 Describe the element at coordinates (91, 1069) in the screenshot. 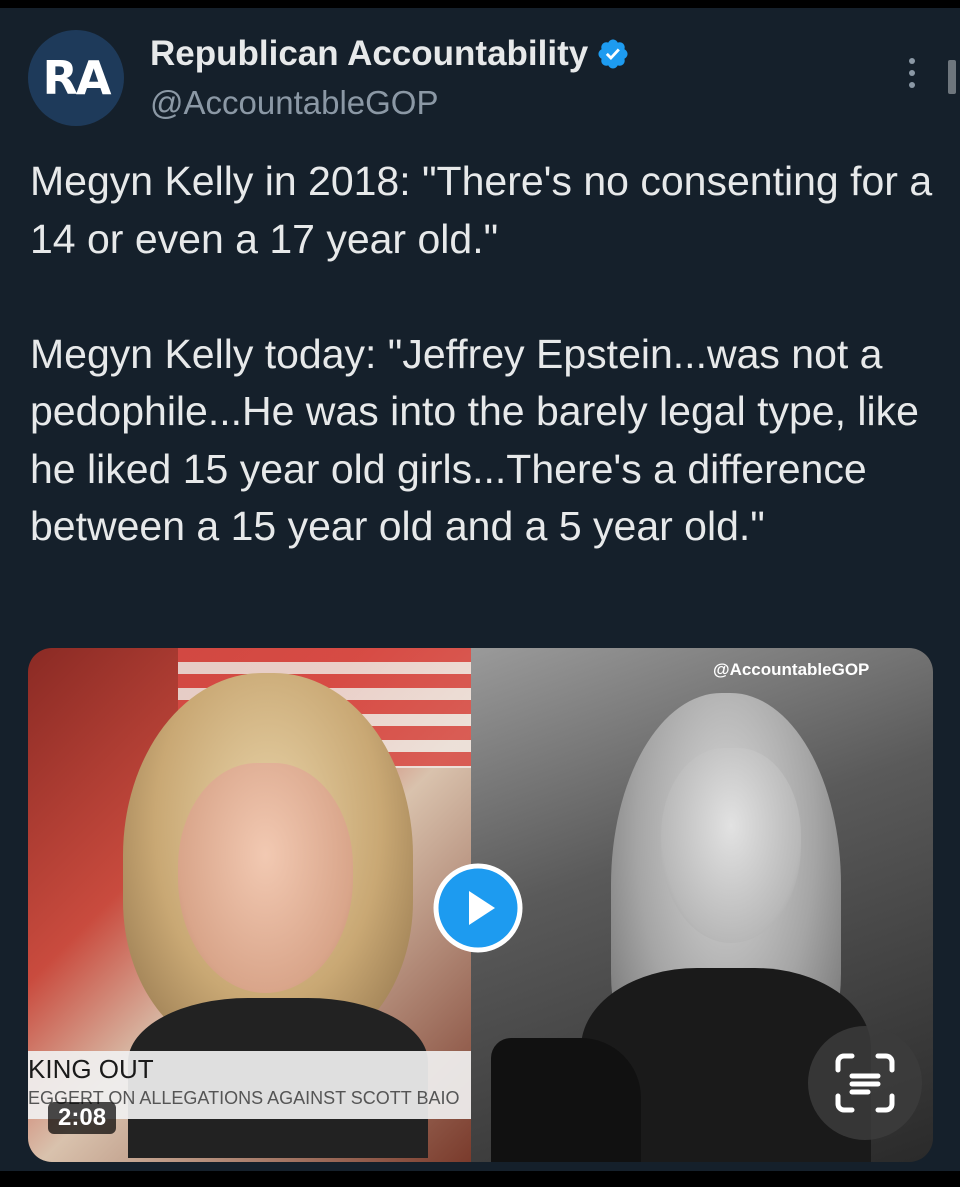

I see `lower-third-title: KING OUT` at that location.